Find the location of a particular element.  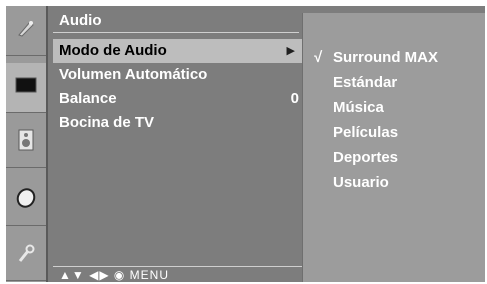

side-item-time is located at coordinates (26, 201).